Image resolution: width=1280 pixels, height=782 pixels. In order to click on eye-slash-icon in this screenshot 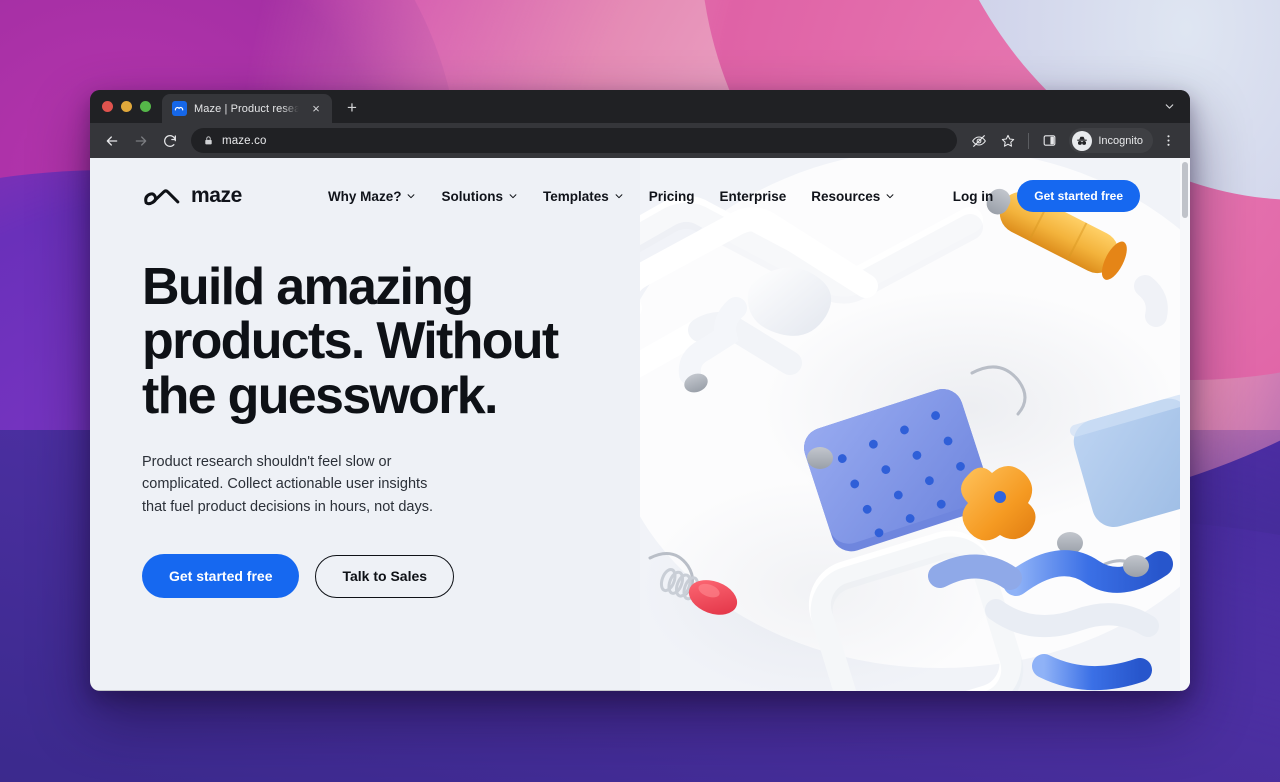, I will do `click(978, 140)`.